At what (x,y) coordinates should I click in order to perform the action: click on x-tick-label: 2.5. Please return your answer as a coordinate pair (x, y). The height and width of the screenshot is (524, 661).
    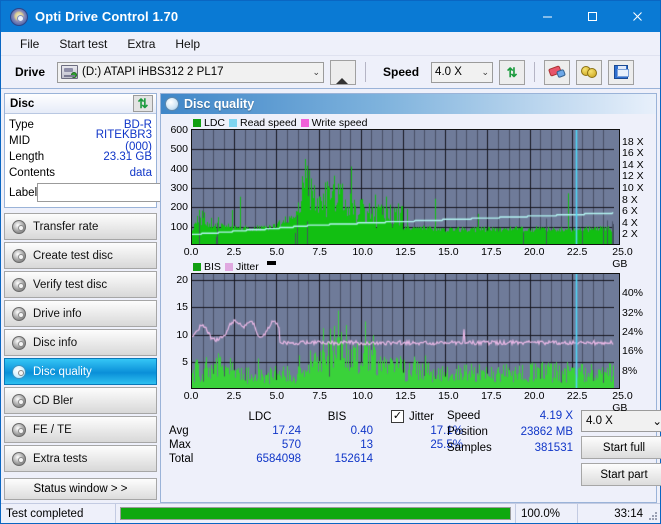
    Looking at the image, I should click on (234, 252).